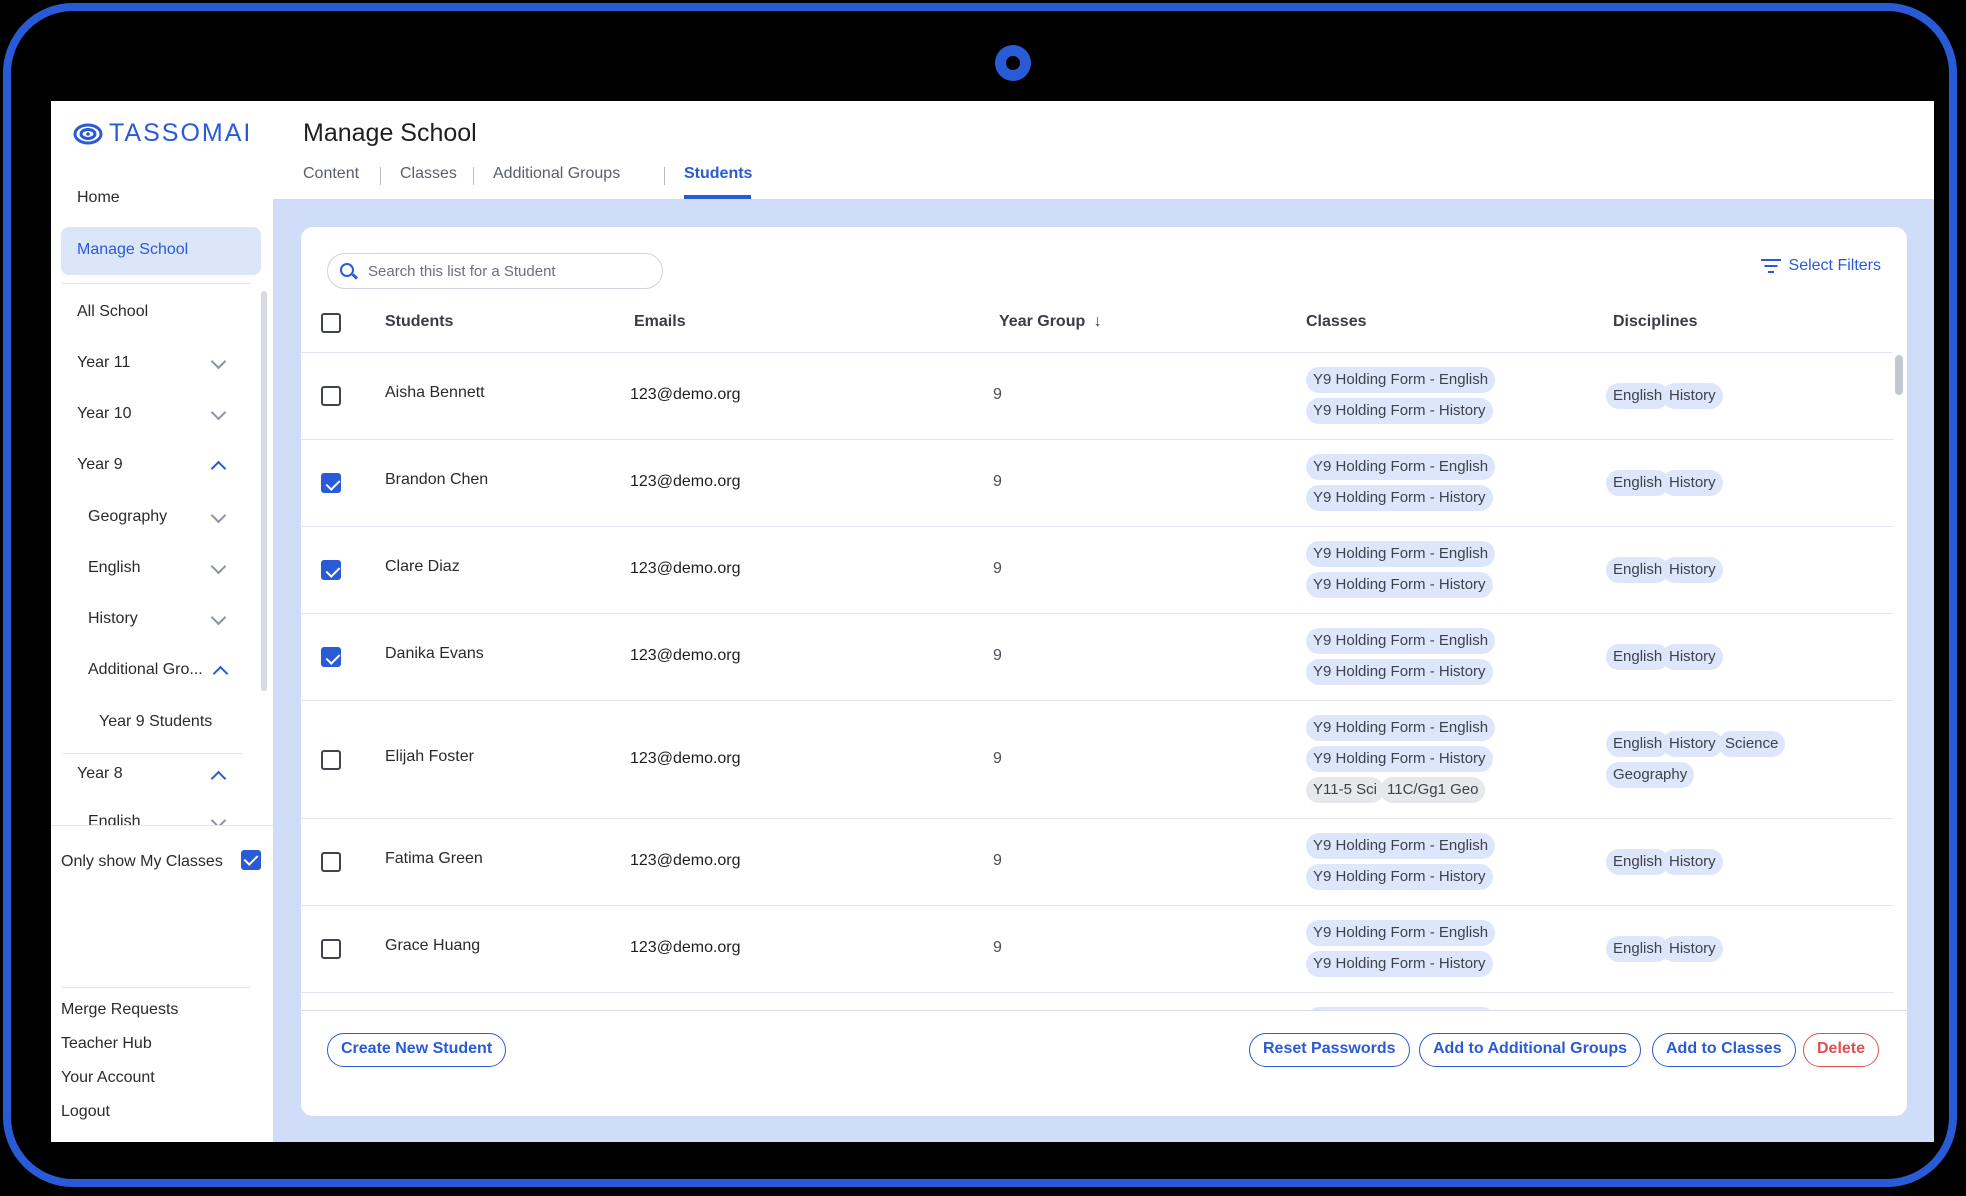  What do you see at coordinates (113, 619) in the screenshot?
I see `tree-item-history: History` at bounding box center [113, 619].